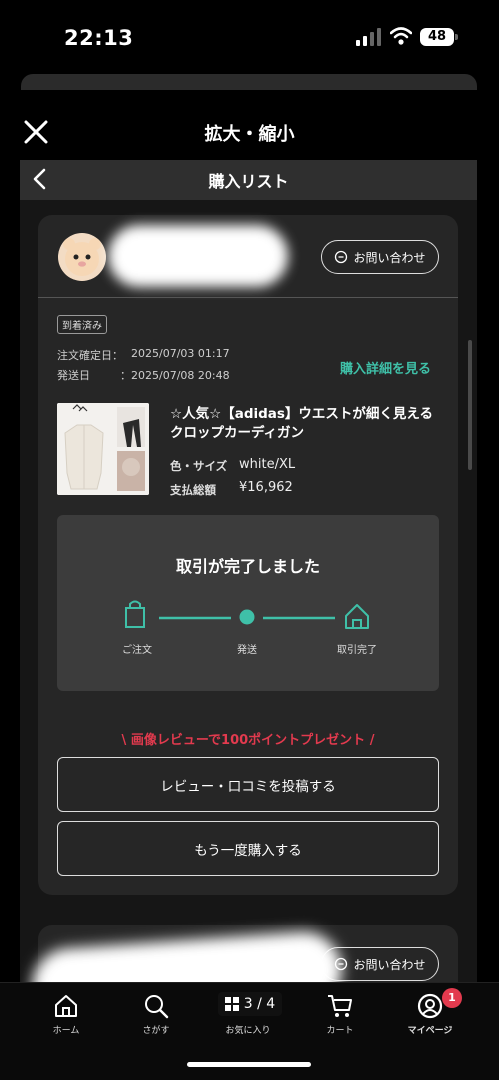 The image size is (499, 1080). What do you see at coordinates (307, 424) in the screenshot?
I see `product-name: ☆人気☆【adidas】ウエストが細く見えるクロップカーディガン` at bounding box center [307, 424].